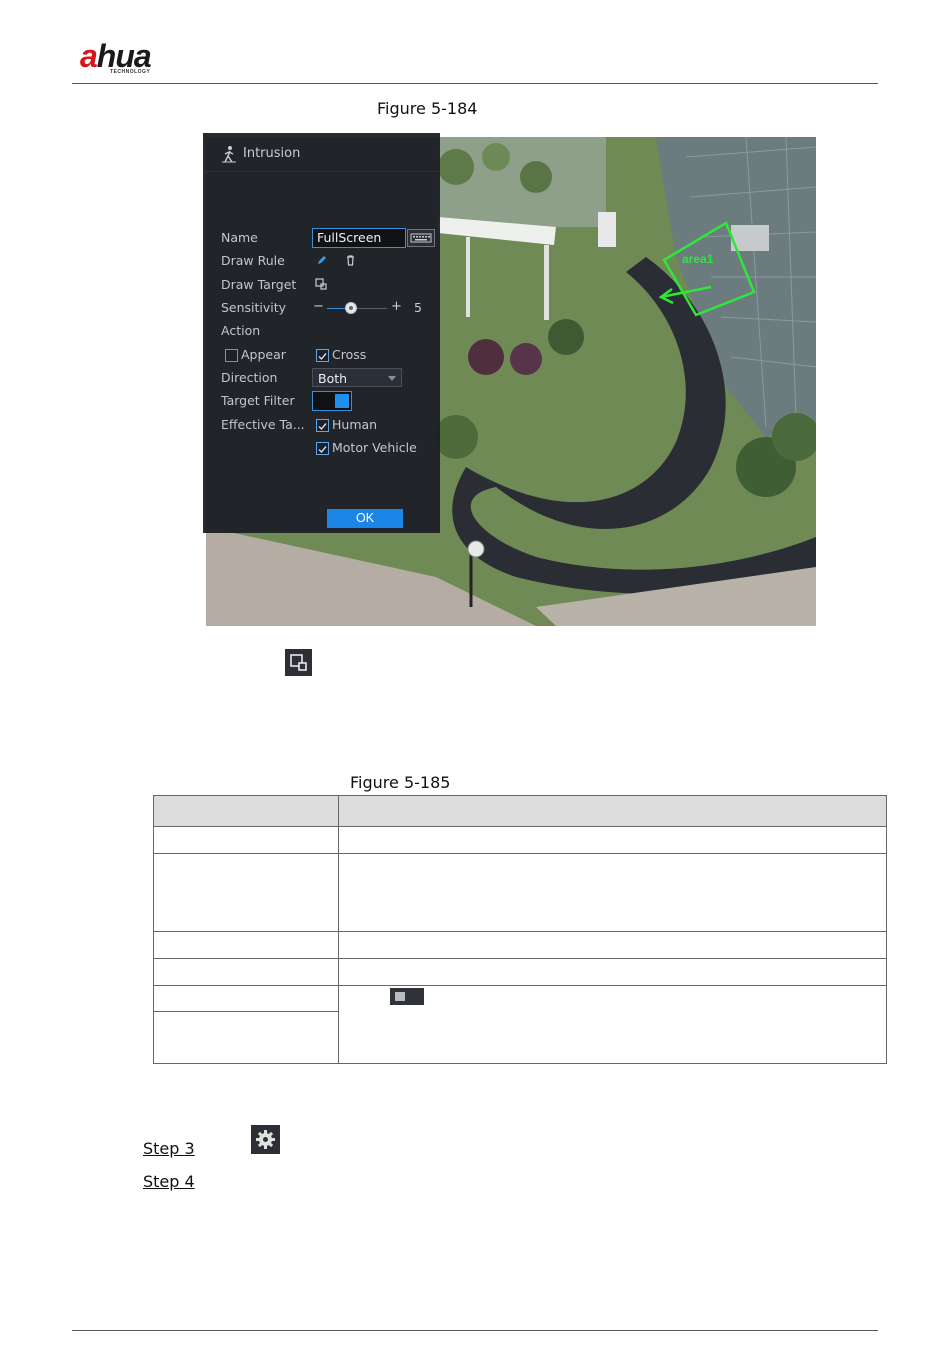 This screenshot has height=1359, width=950. I want to click on sensitivity-plus-button: +, so click(396, 306).